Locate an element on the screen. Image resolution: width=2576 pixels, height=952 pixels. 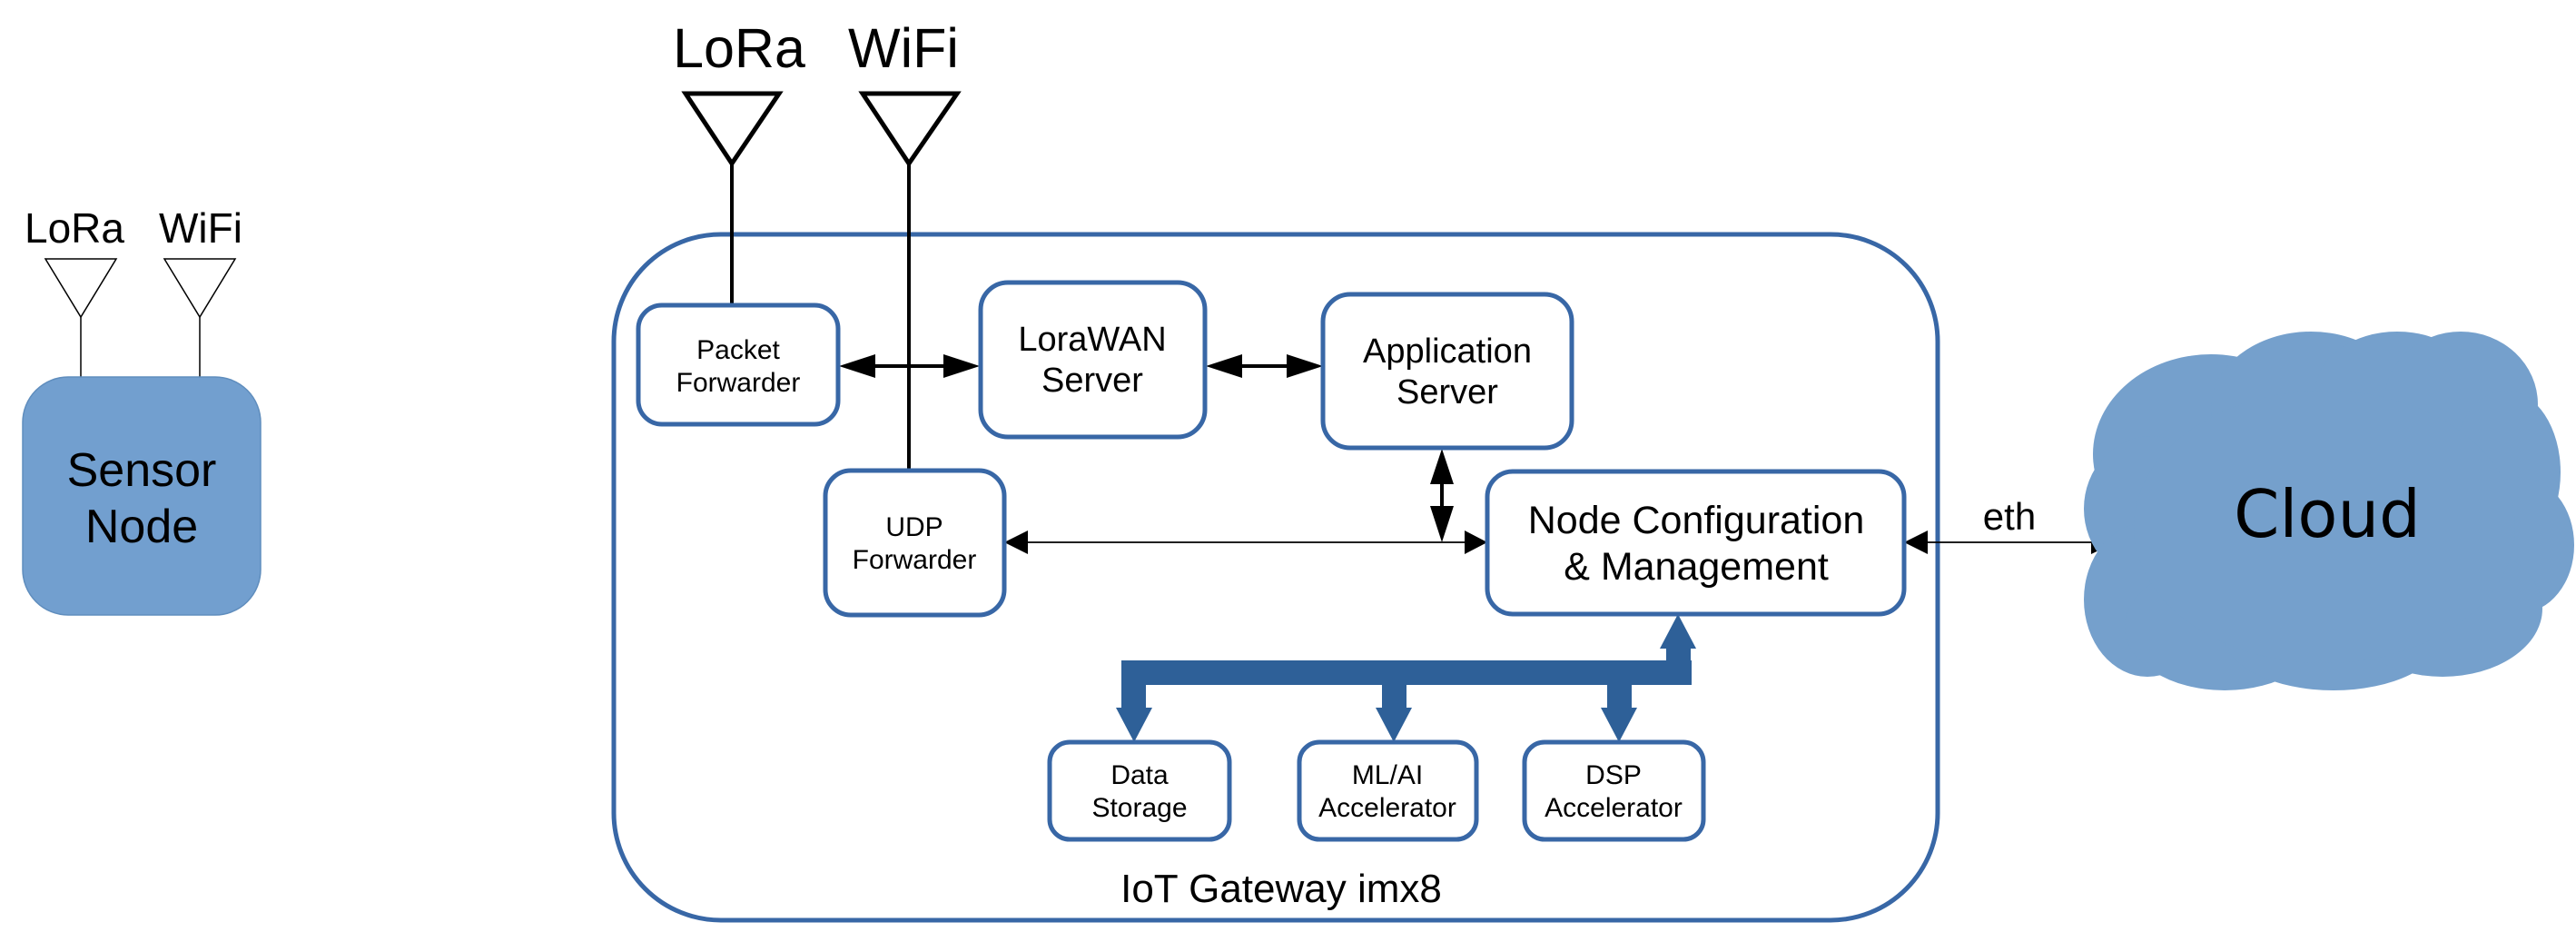
application-server-block: Application Server is located at coordinates (1447, 372).